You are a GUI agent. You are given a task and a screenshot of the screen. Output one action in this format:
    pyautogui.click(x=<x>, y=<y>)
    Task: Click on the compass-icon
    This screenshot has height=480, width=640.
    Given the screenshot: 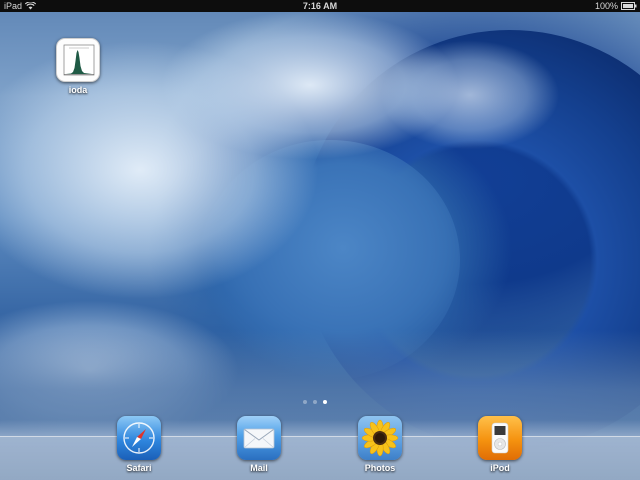 What is the action you would take?
    pyautogui.click(x=139, y=438)
    